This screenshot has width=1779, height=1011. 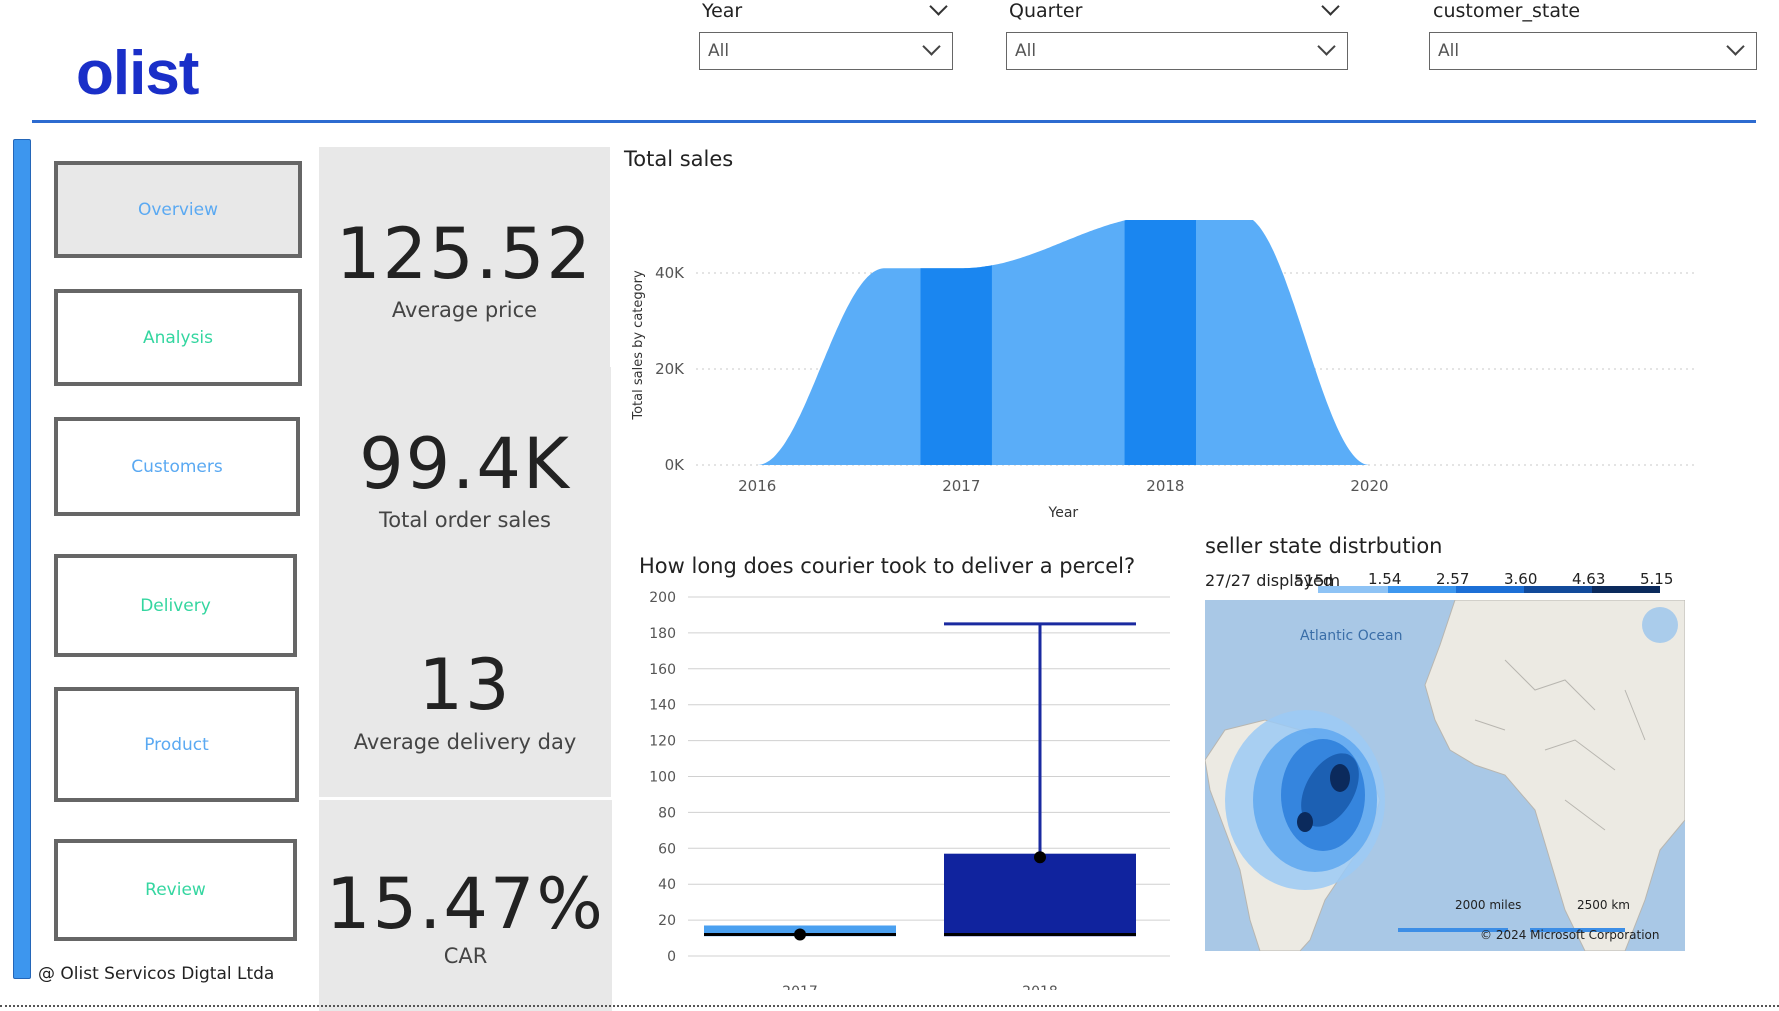 I want to click on y-tick-label: 80, so click(x=667, y=813).